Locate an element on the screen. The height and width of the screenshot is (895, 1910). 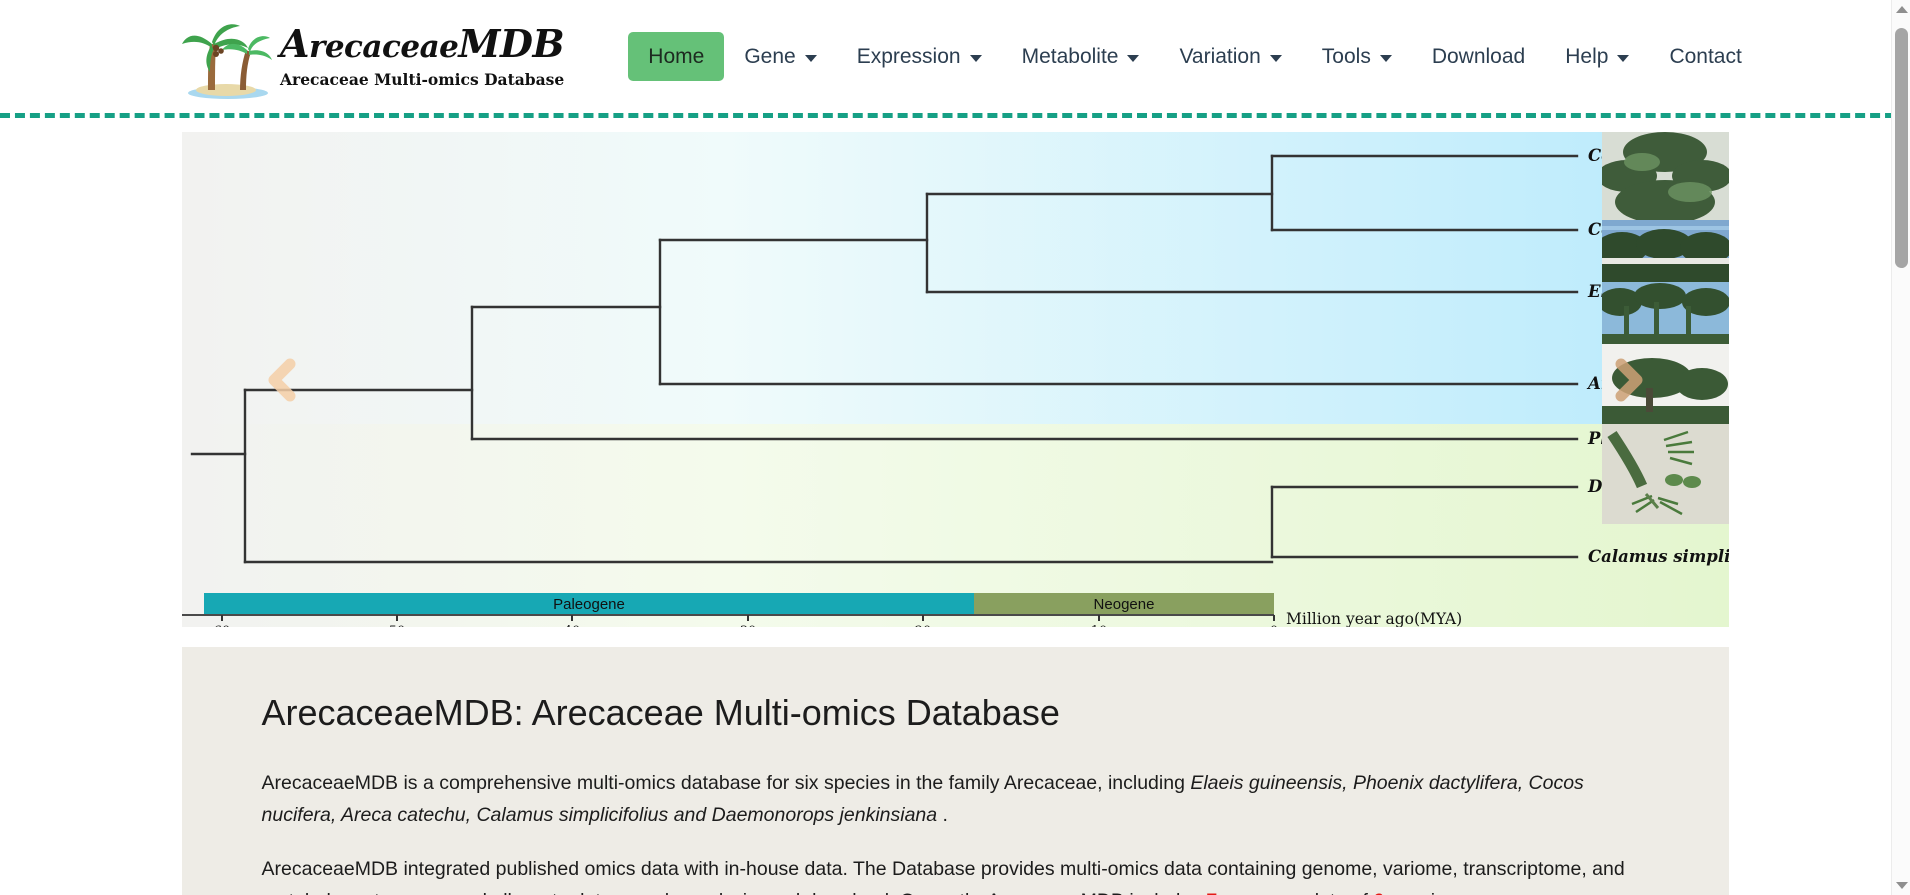
scroll-up-arrow-icon is located at coordinates (1901, 9).